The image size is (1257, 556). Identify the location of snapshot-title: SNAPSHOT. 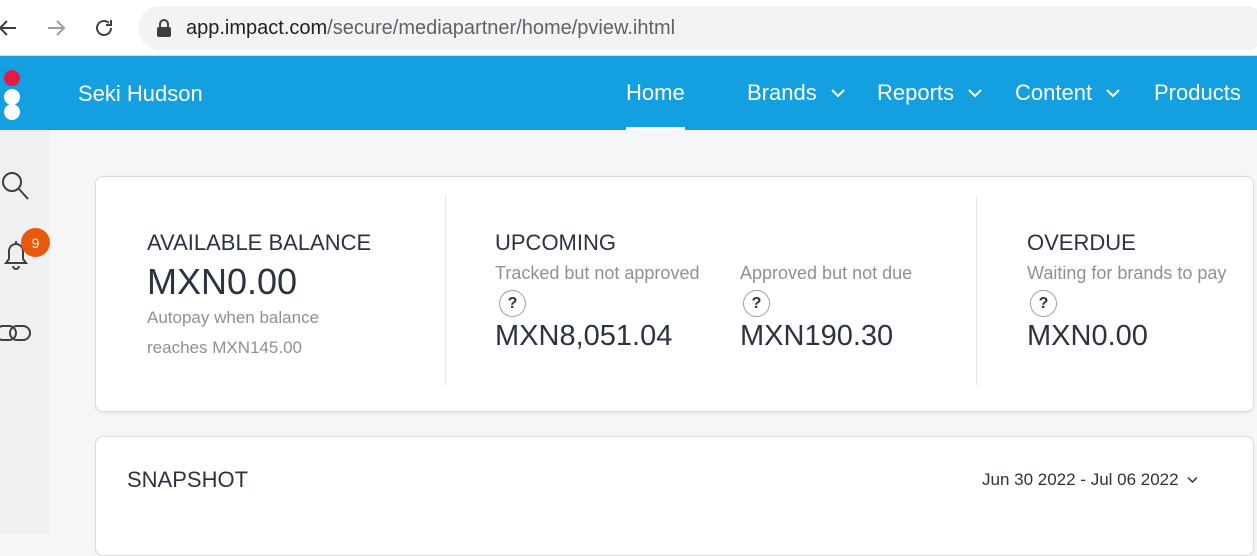
(188, 479).